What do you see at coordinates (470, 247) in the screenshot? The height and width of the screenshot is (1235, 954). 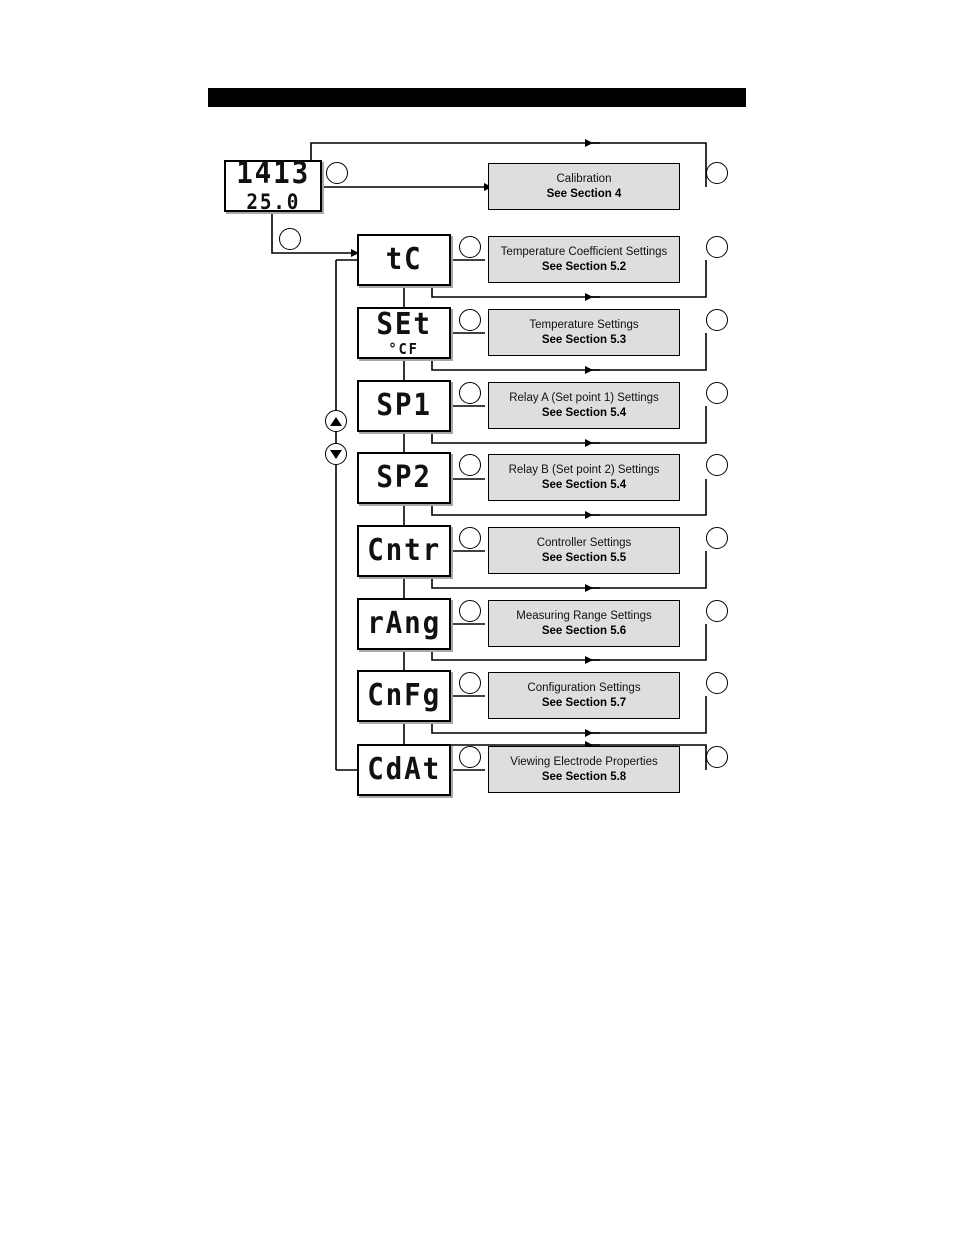 I see `key-circle-enter-tc` at bounding box center [470, 247].